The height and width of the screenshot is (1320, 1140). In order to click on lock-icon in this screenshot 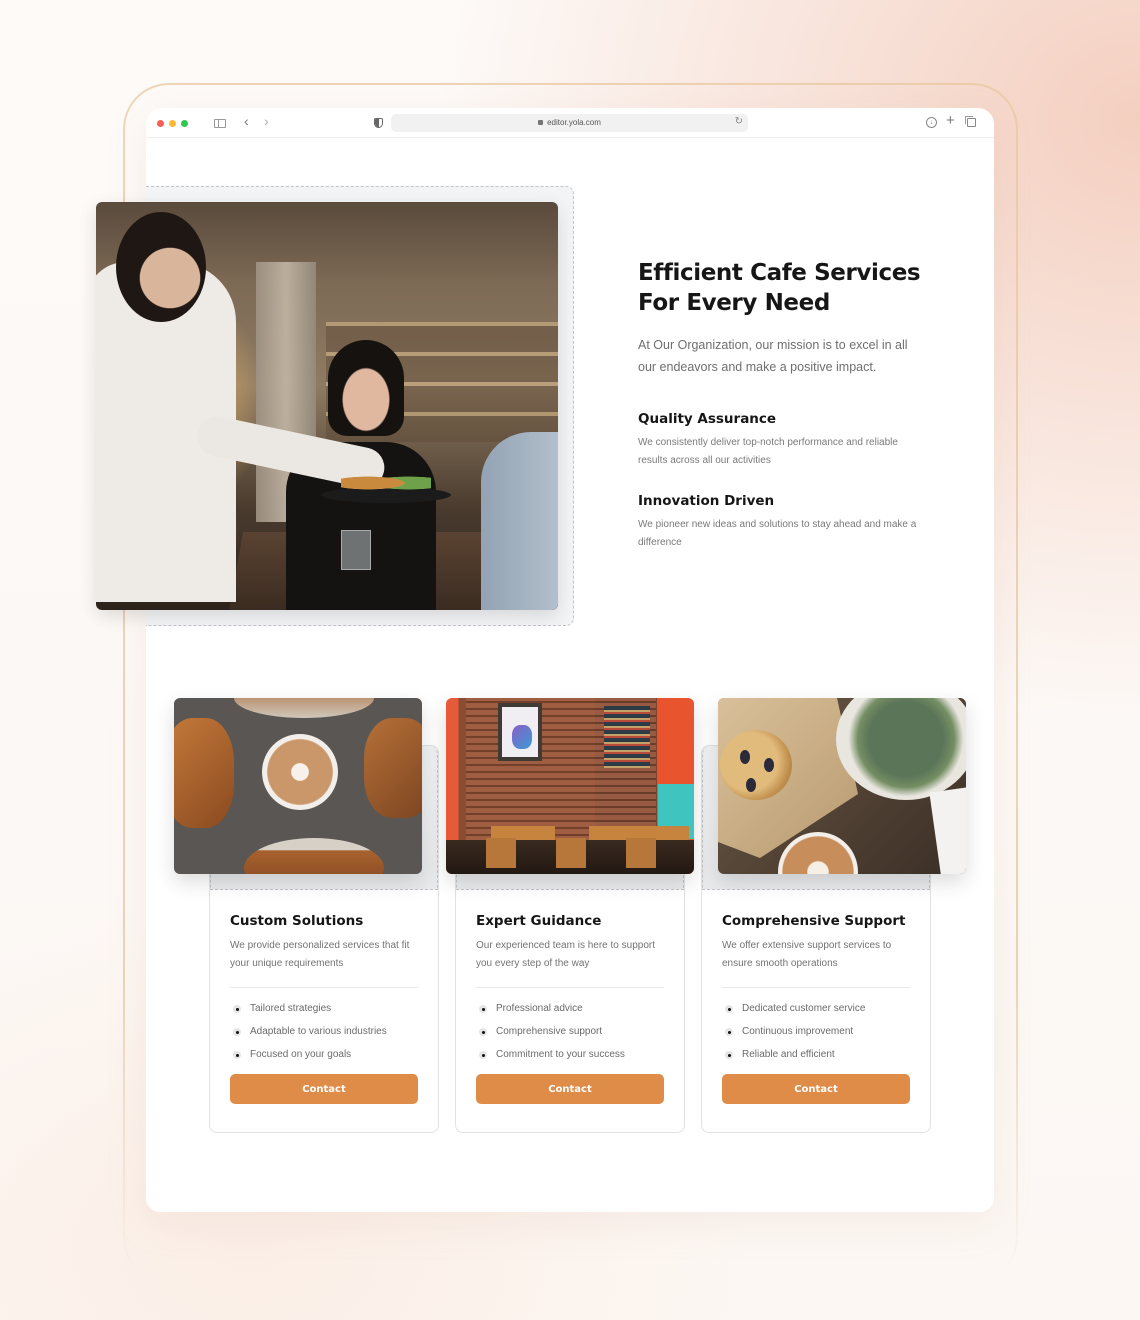, I will do `click(541, 122)`.